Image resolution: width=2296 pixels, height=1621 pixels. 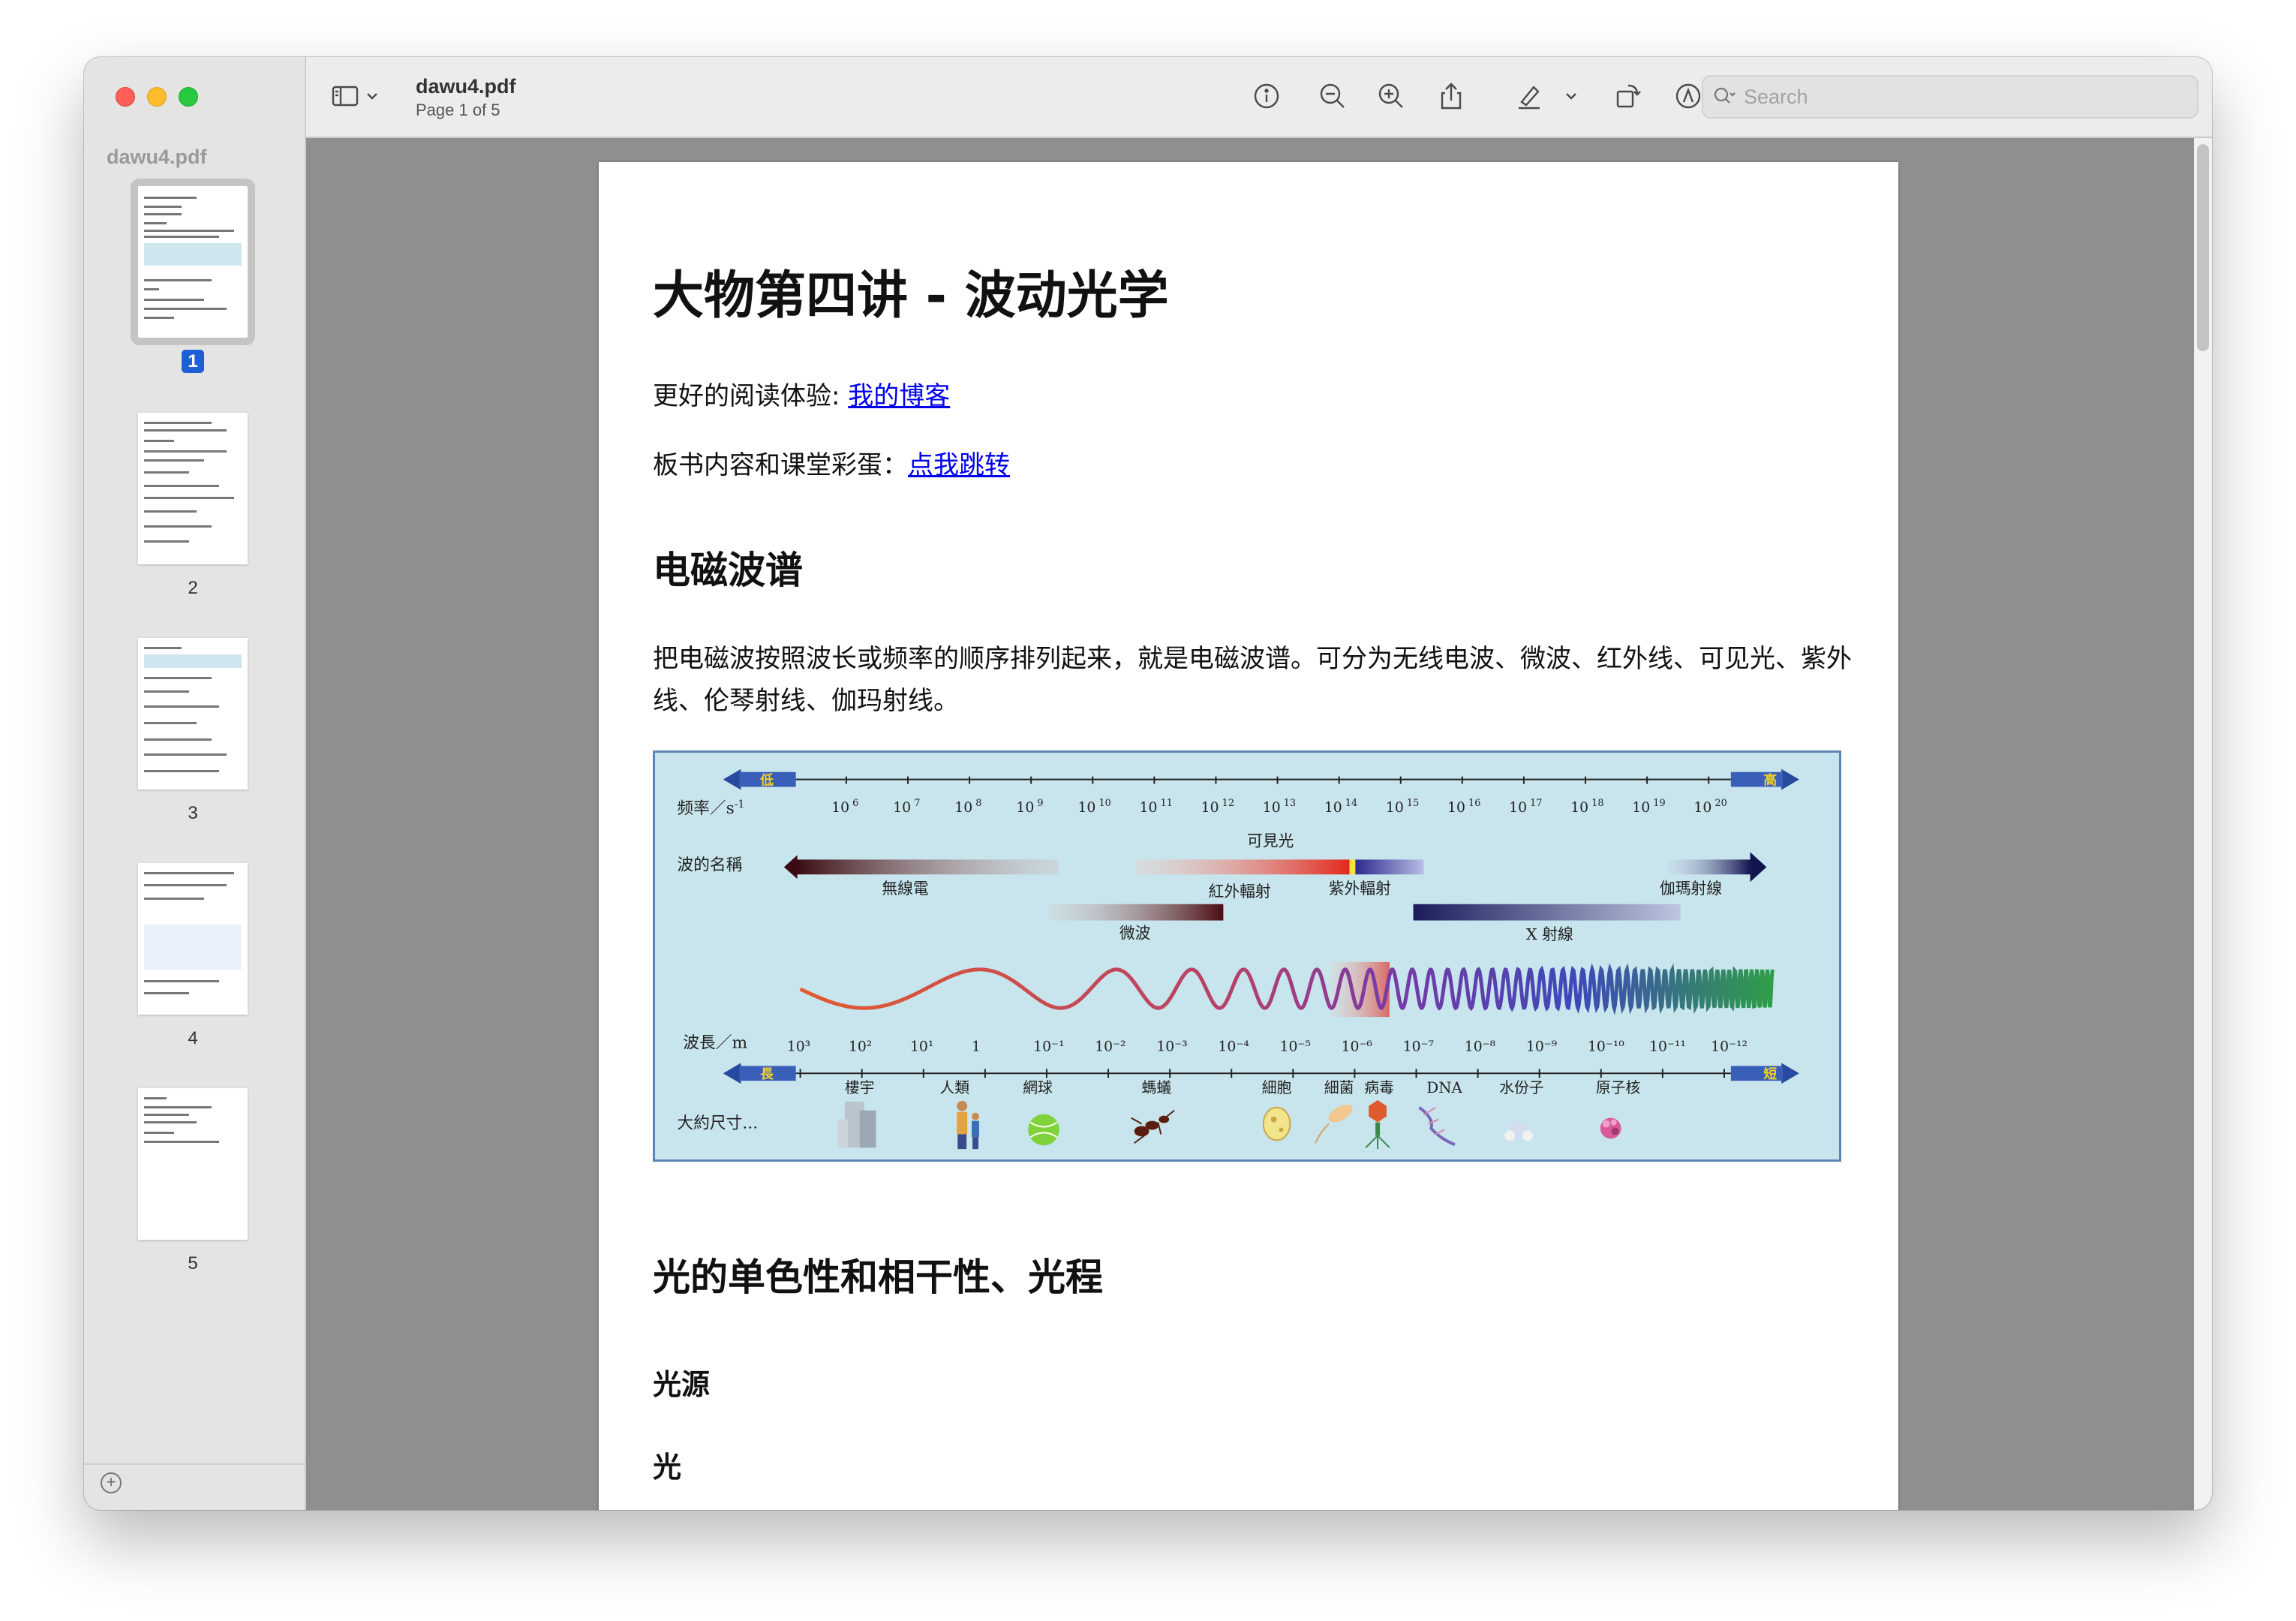 What do you see at coordinates (458, 110) in the screenshot?
I see `page-indicator: Page 1 of 5` at bounding box center [458, 110].